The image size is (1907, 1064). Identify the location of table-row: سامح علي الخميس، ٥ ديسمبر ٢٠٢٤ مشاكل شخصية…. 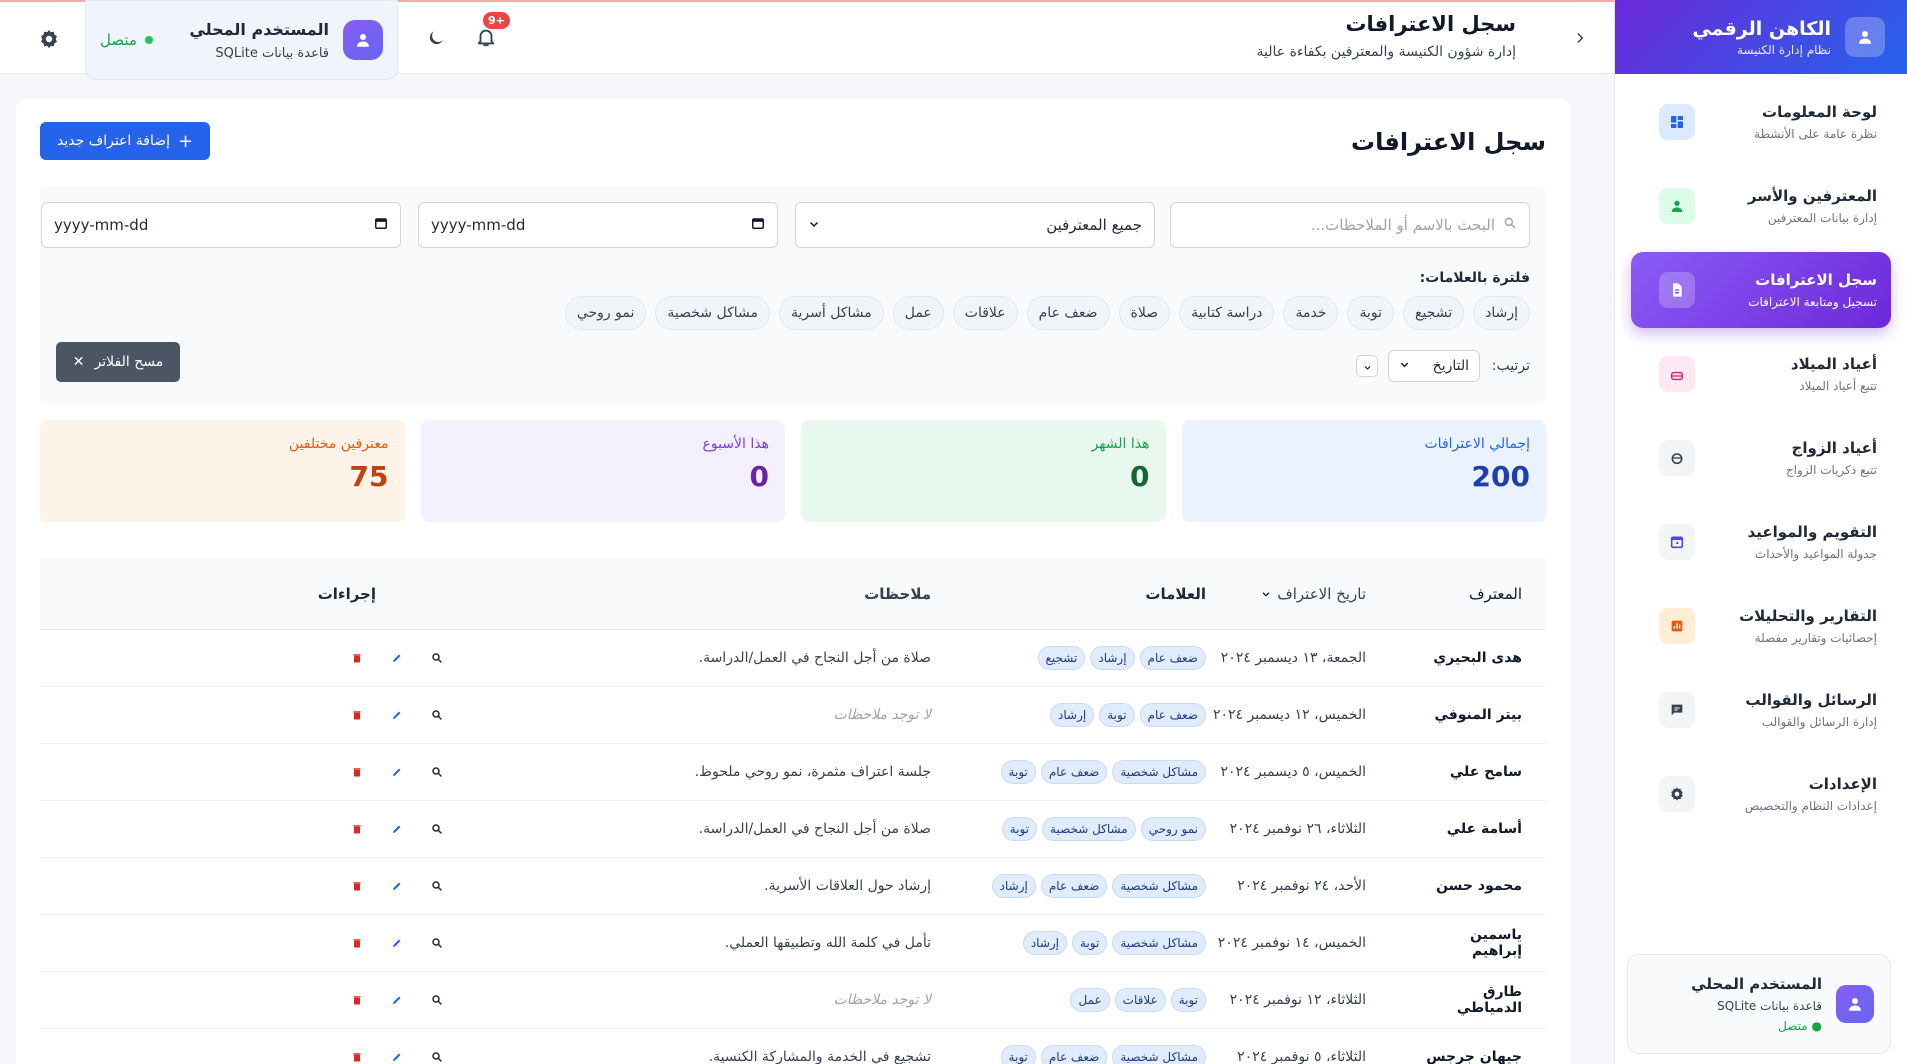
(793, 772).